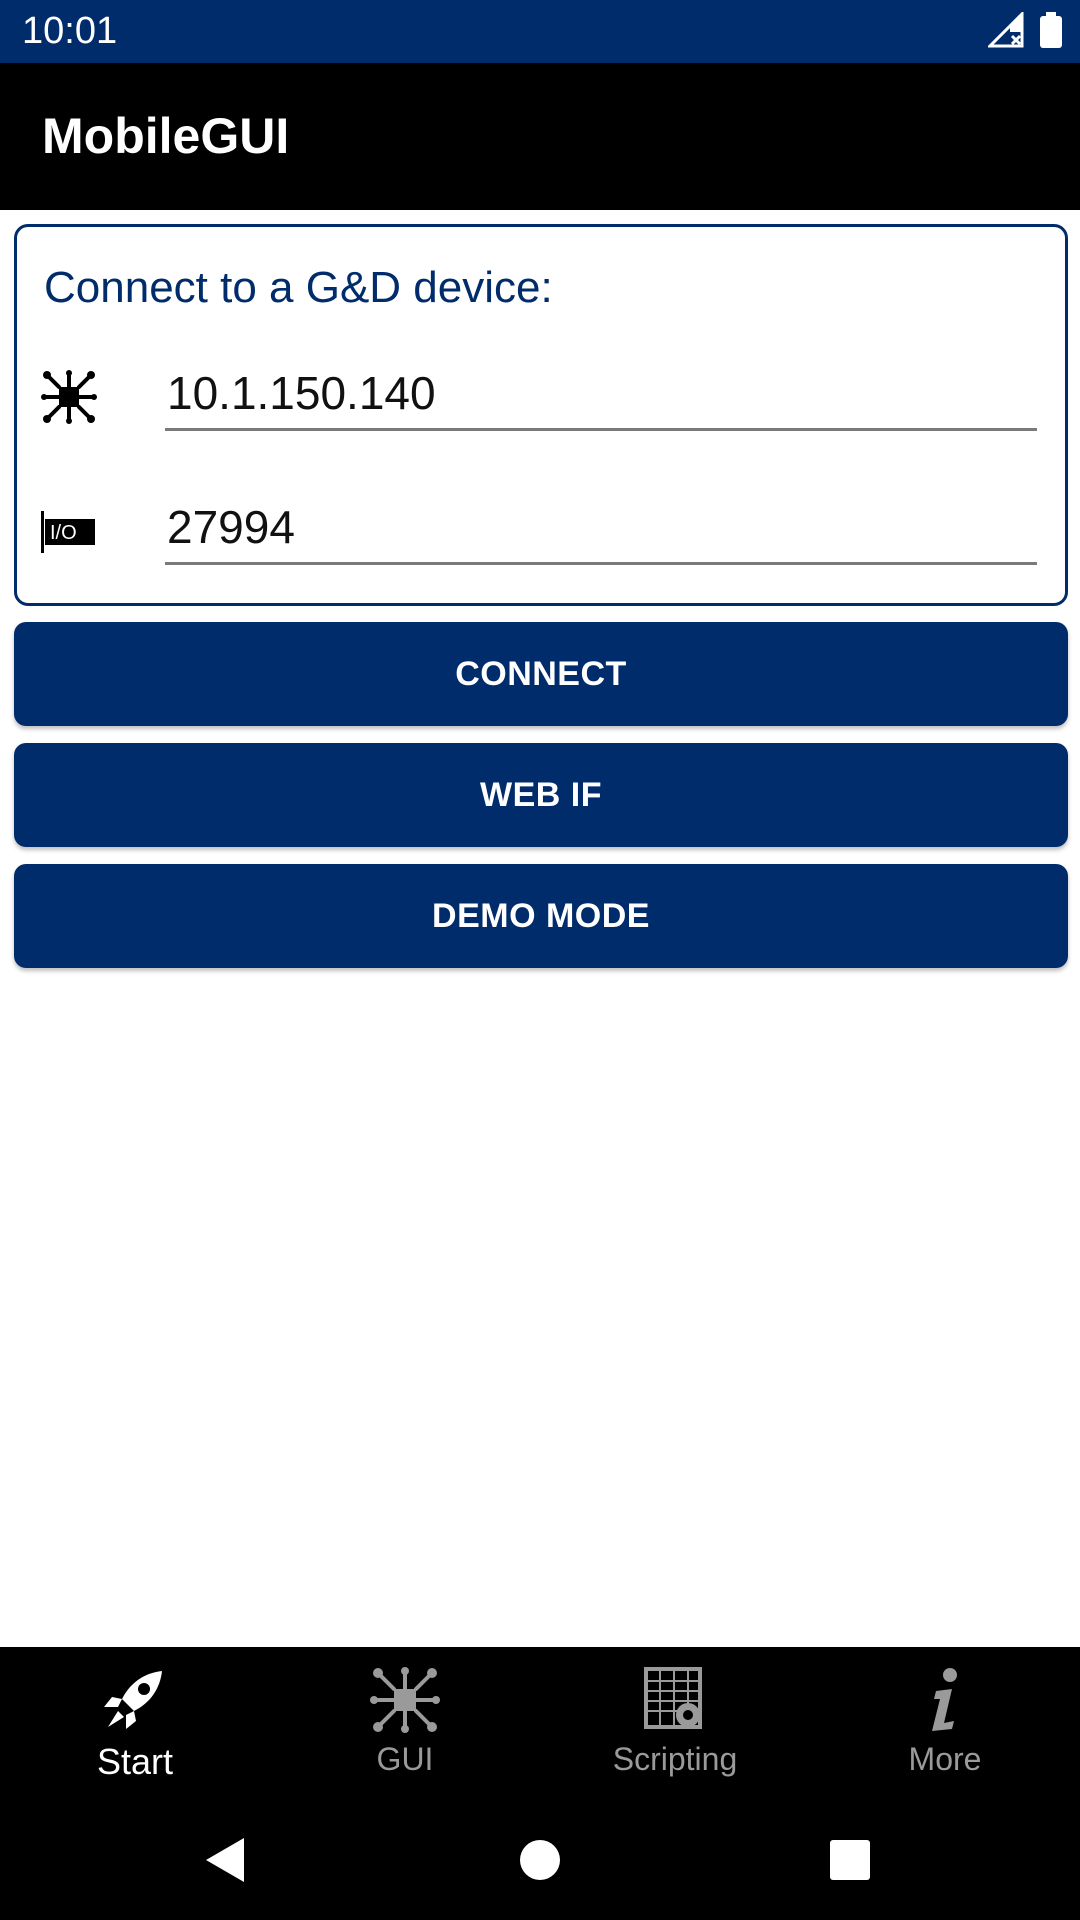  I want to click on home-icon, so click(540, 1860).